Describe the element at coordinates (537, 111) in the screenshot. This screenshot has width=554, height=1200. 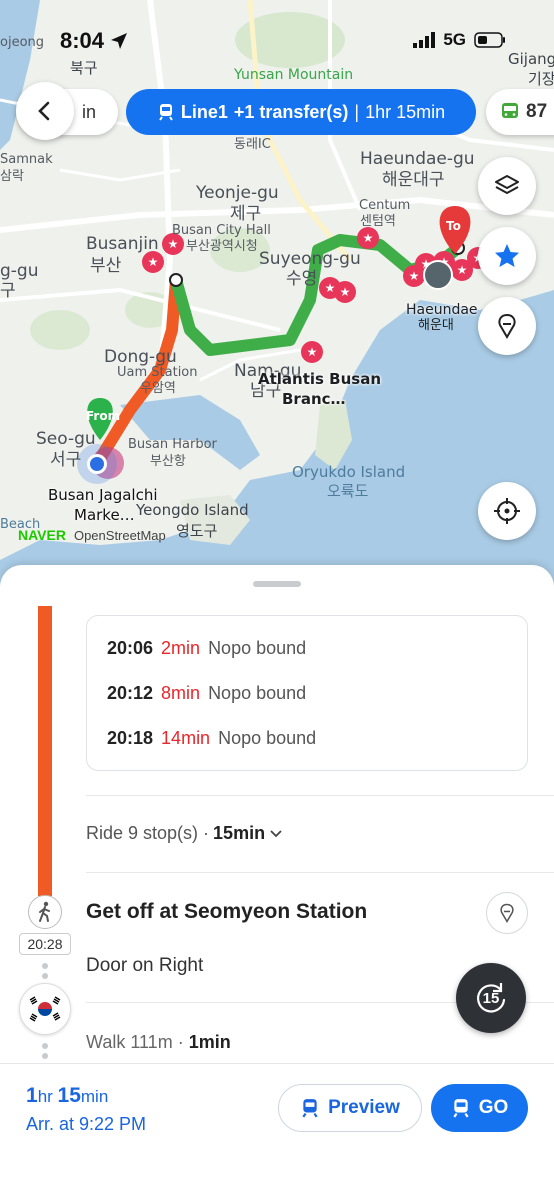
I see `bus-route-number: 87` at that location.